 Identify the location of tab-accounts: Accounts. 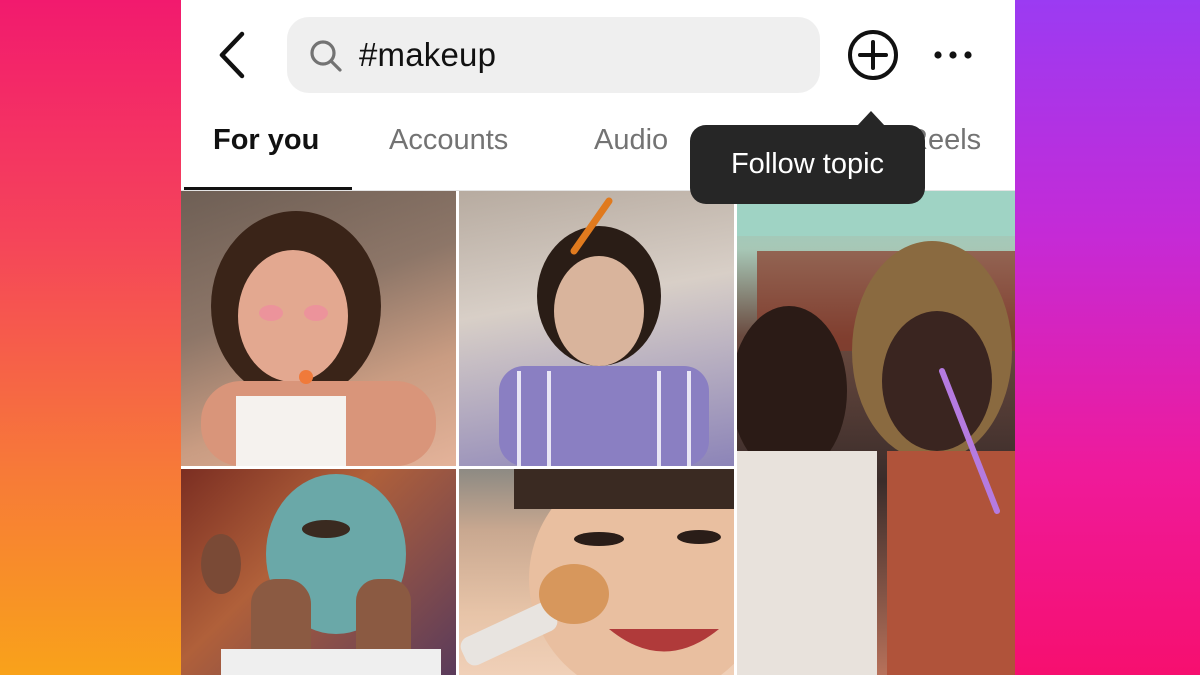
(448, 149).